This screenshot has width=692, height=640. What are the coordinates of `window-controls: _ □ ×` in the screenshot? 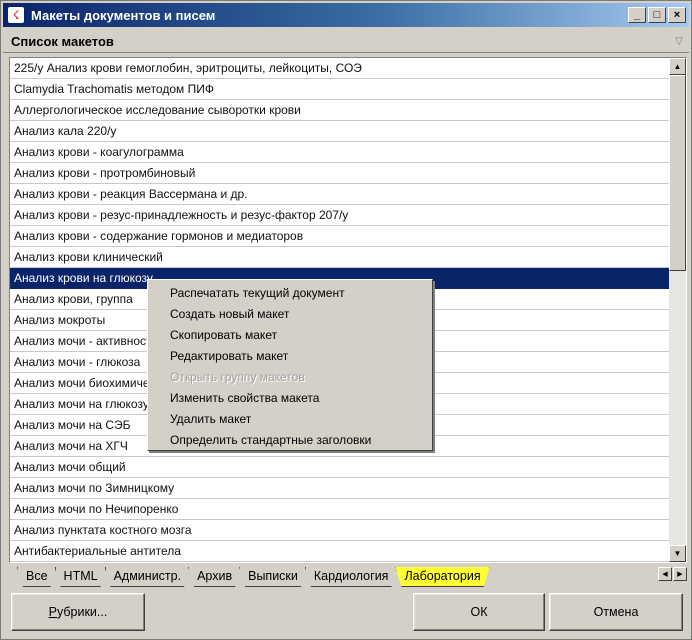 It's located at (657, 15).